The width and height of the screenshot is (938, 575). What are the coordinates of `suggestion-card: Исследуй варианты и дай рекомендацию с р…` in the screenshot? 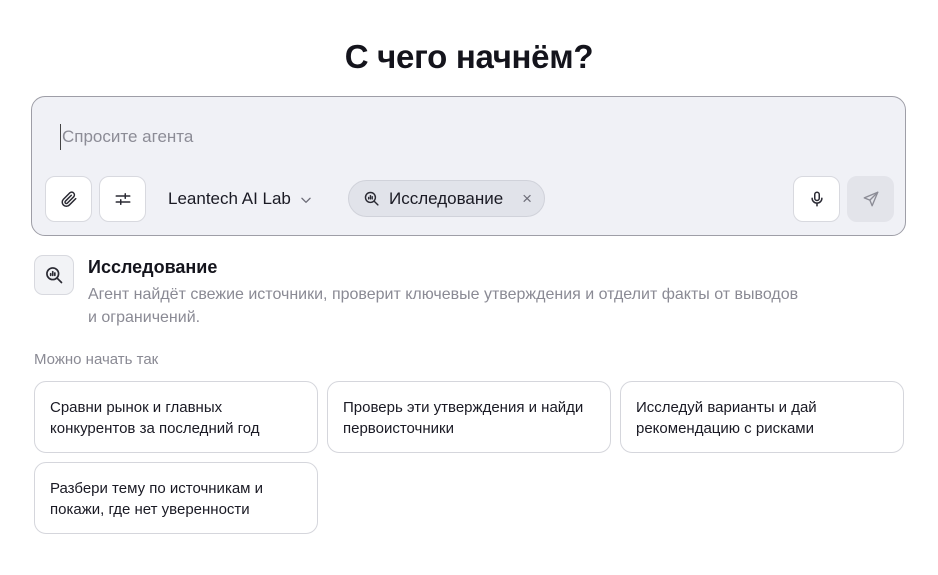 It's located at (762, 417).